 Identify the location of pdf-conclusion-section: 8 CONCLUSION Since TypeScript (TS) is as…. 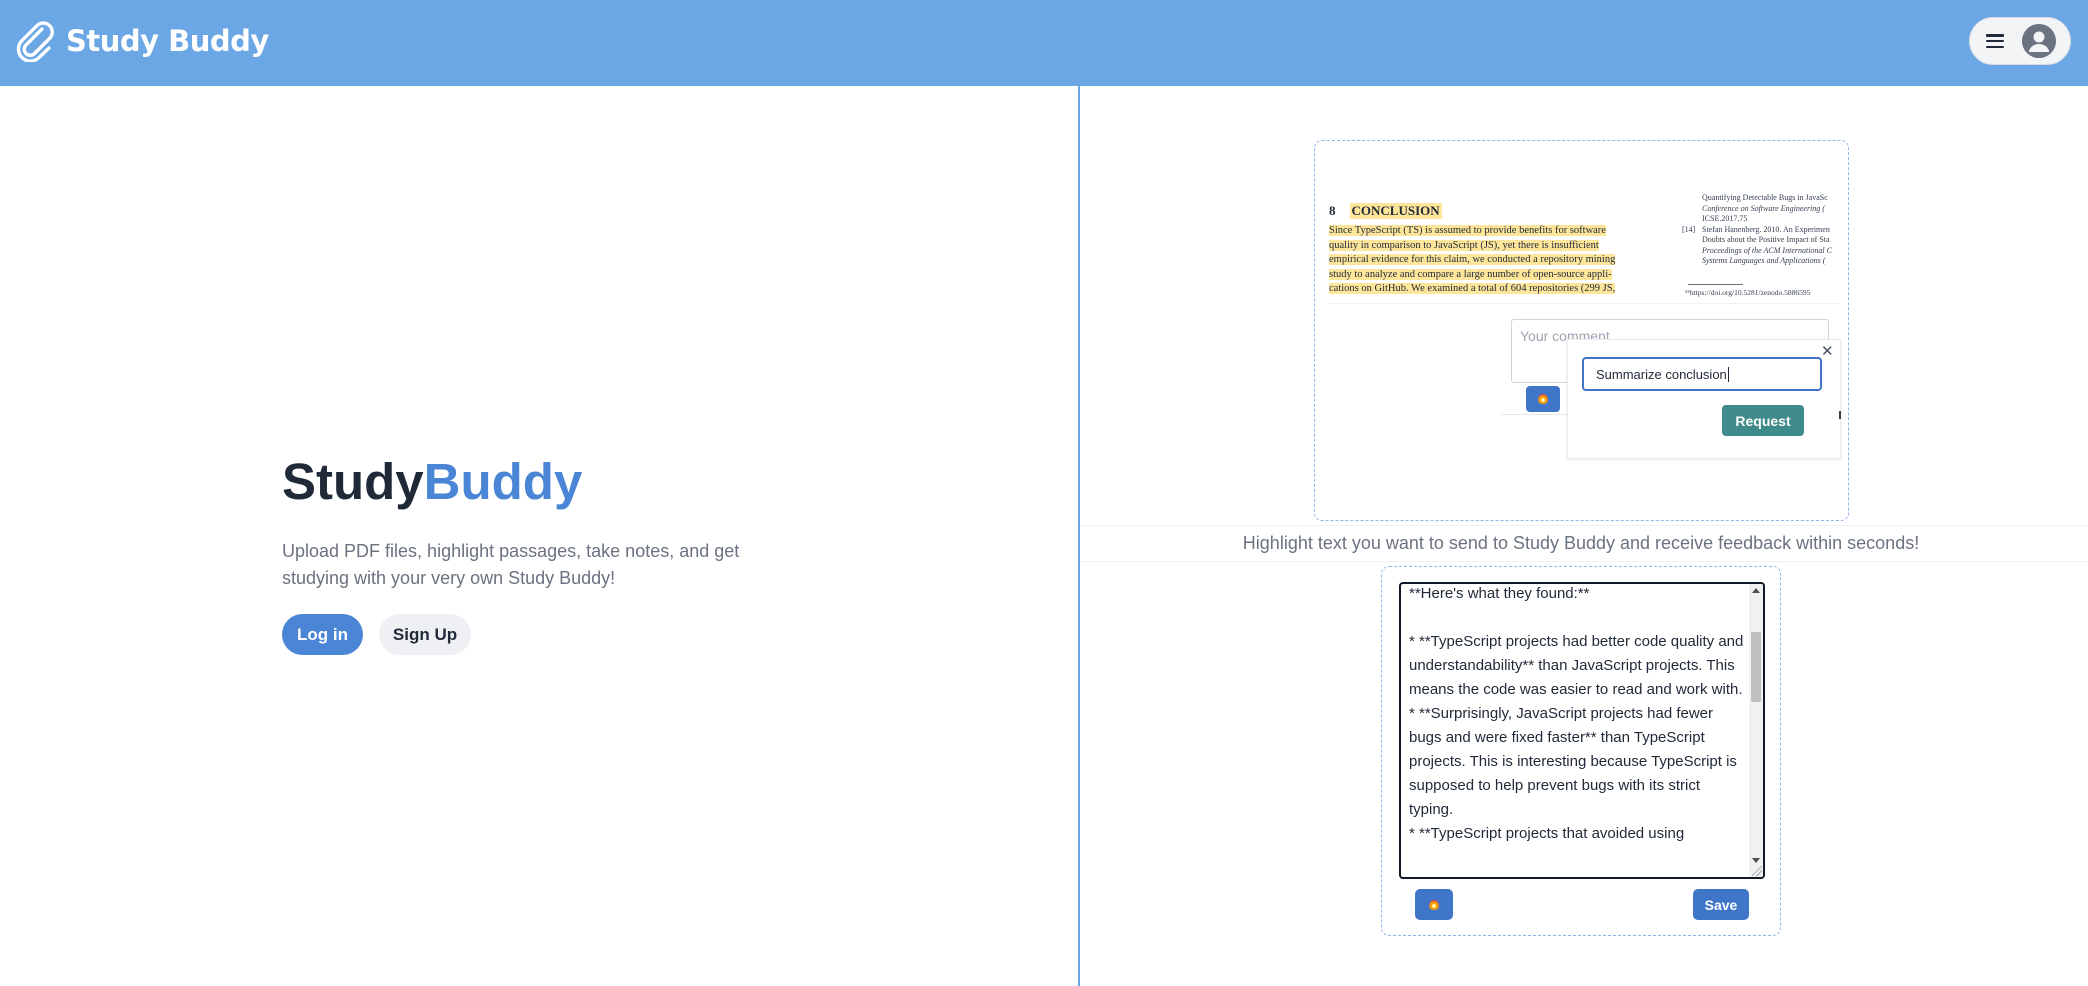
(1489, 250).